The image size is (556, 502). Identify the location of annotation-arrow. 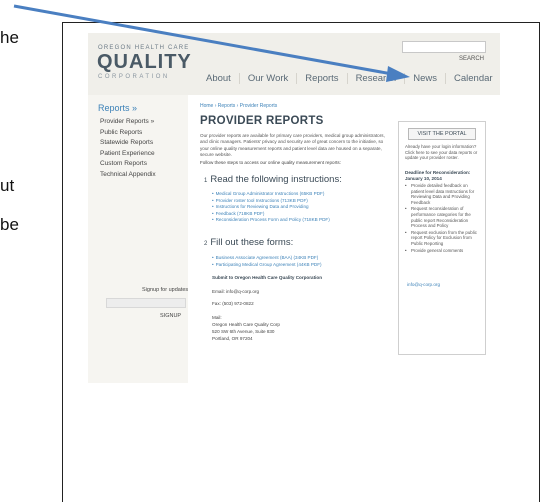
(211, 43).